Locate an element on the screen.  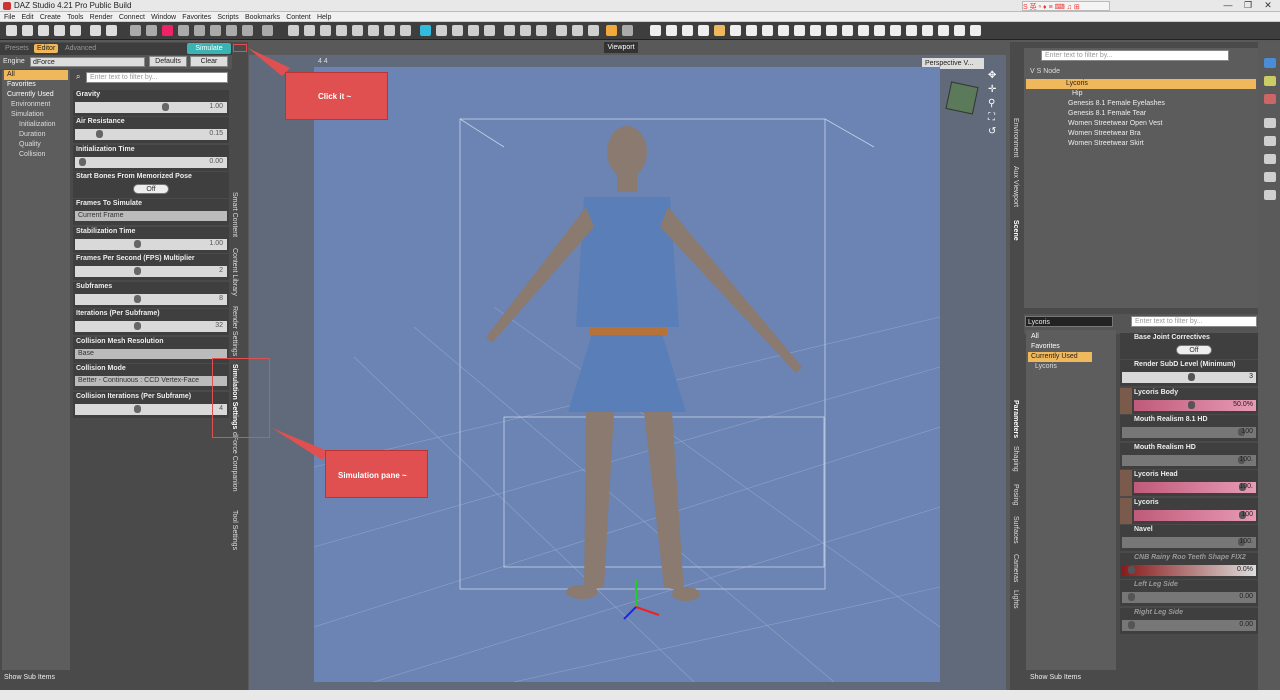
vtab-scene: Scene is located at coordinates (1015, 230).